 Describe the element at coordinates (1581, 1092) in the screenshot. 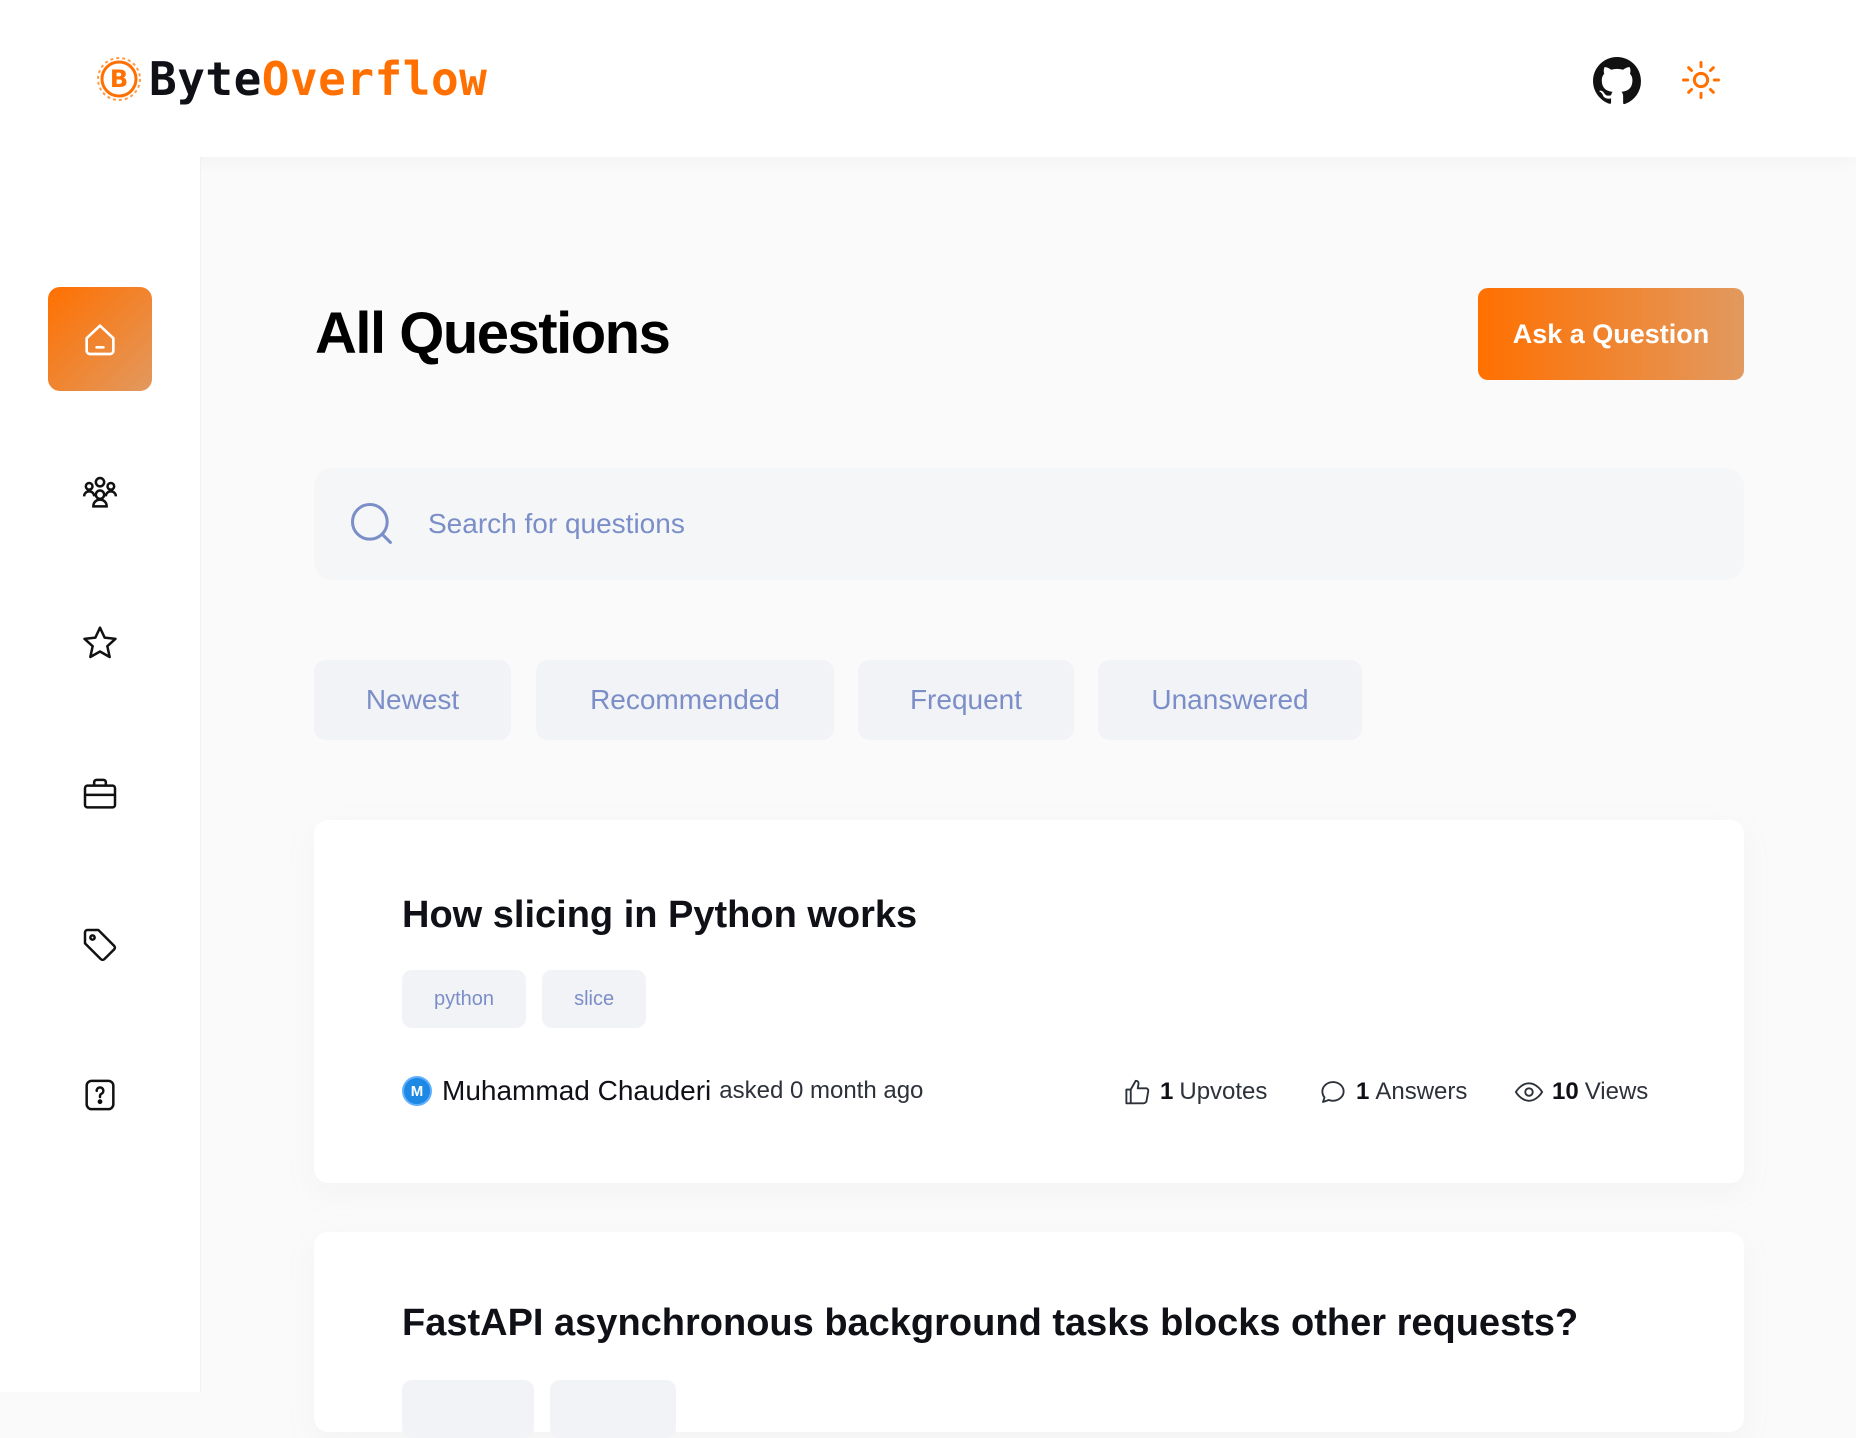

I see `views-metric: 10 Views` at that location.